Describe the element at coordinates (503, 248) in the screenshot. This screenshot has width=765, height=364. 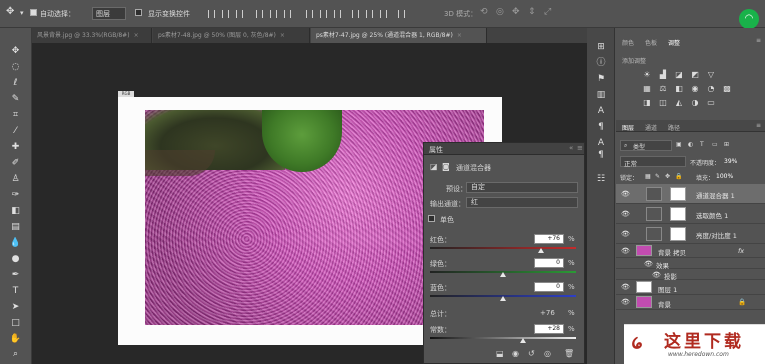
I see `red-slider-track` at that location.